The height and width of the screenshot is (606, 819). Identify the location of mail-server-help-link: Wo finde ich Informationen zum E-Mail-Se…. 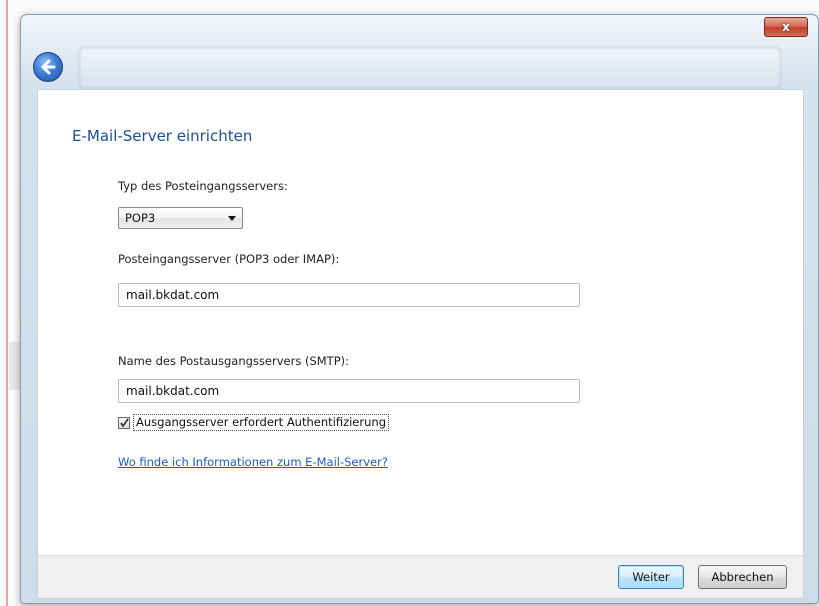
(253, 462).